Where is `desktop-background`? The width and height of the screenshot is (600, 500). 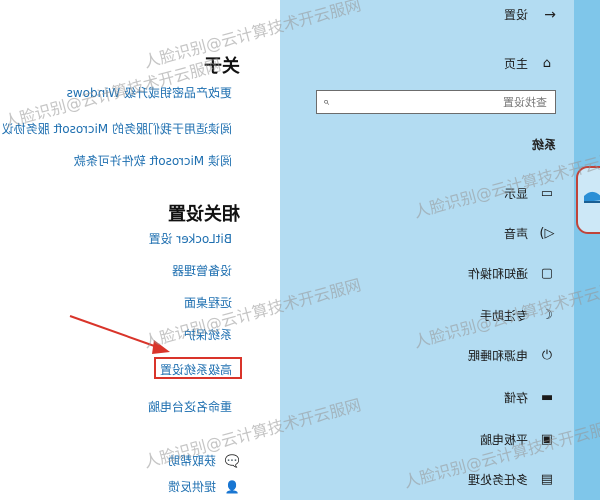 desktop-background is located at coordinates (587, 250).